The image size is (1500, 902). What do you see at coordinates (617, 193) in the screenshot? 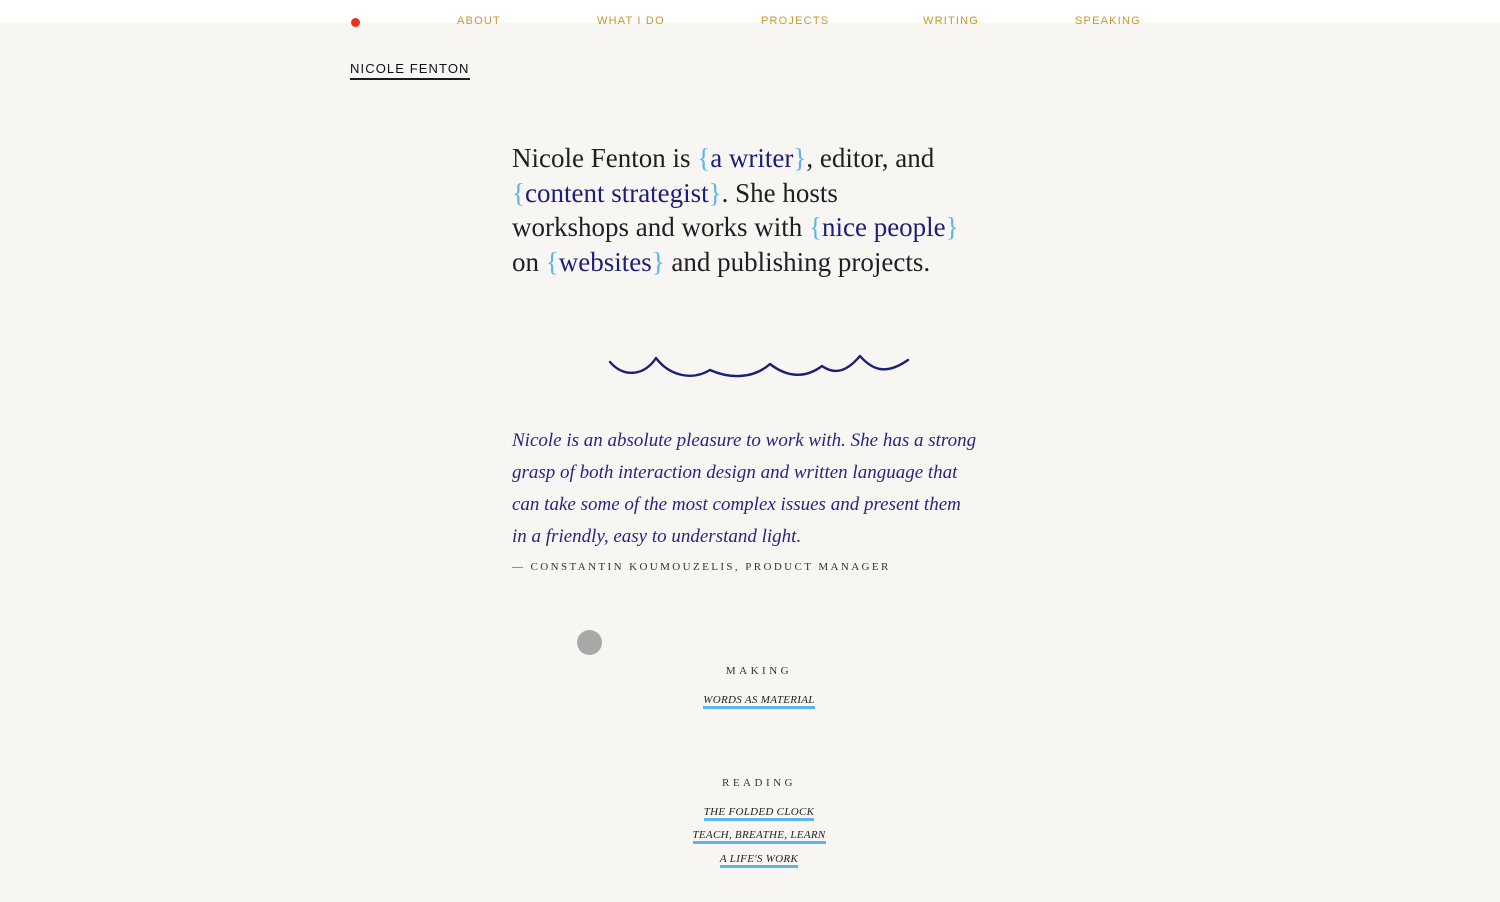
I see `link-content-strategist: content strategist` at bounding box center [617, 193].